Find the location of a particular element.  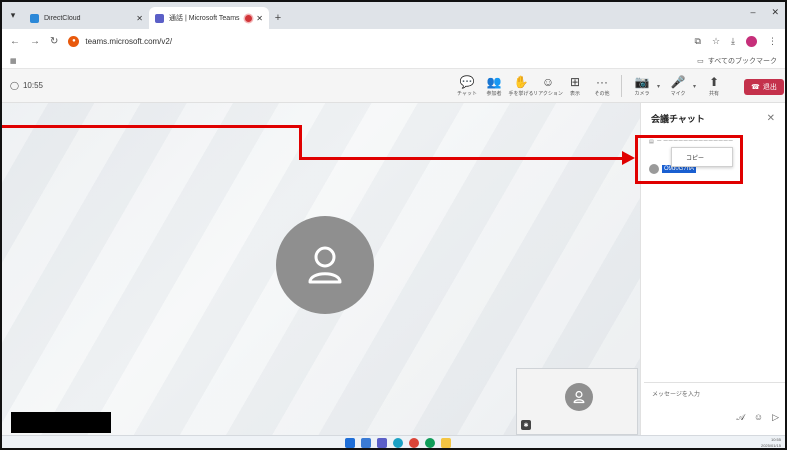

meeting-controls: 💬 チャット 👥 参加者 ✋ 手を挙げる ☺ リアクション ⊞ 表示 ··· そ is located at coordinates (592, 86).